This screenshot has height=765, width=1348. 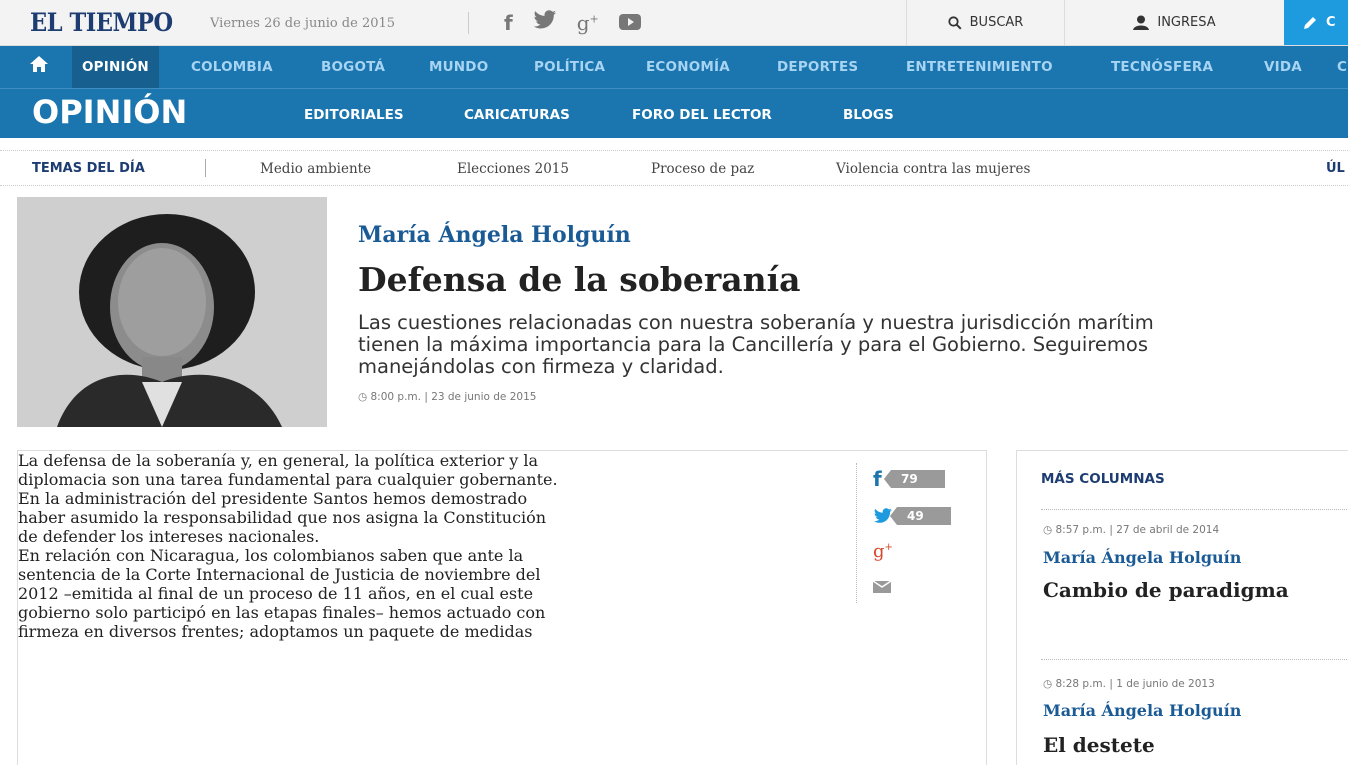 What do you see at coordinates (101, 22) in the screenshot?
I see `site-logo: EL TIEMPO` at bounding box center [101, 22].